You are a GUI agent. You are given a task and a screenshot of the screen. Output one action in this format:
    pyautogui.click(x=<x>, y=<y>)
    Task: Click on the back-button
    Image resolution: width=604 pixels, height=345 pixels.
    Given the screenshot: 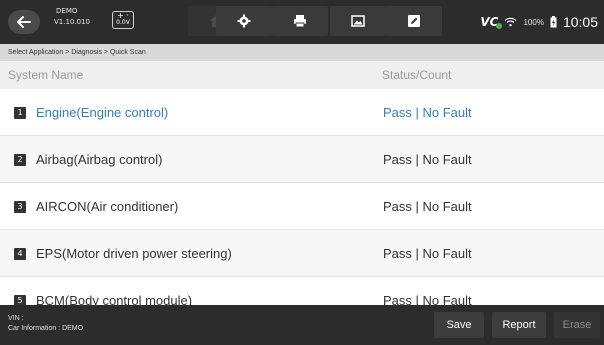 What is the action you would take?
    pyautogui.click(x=24, y=22)
    